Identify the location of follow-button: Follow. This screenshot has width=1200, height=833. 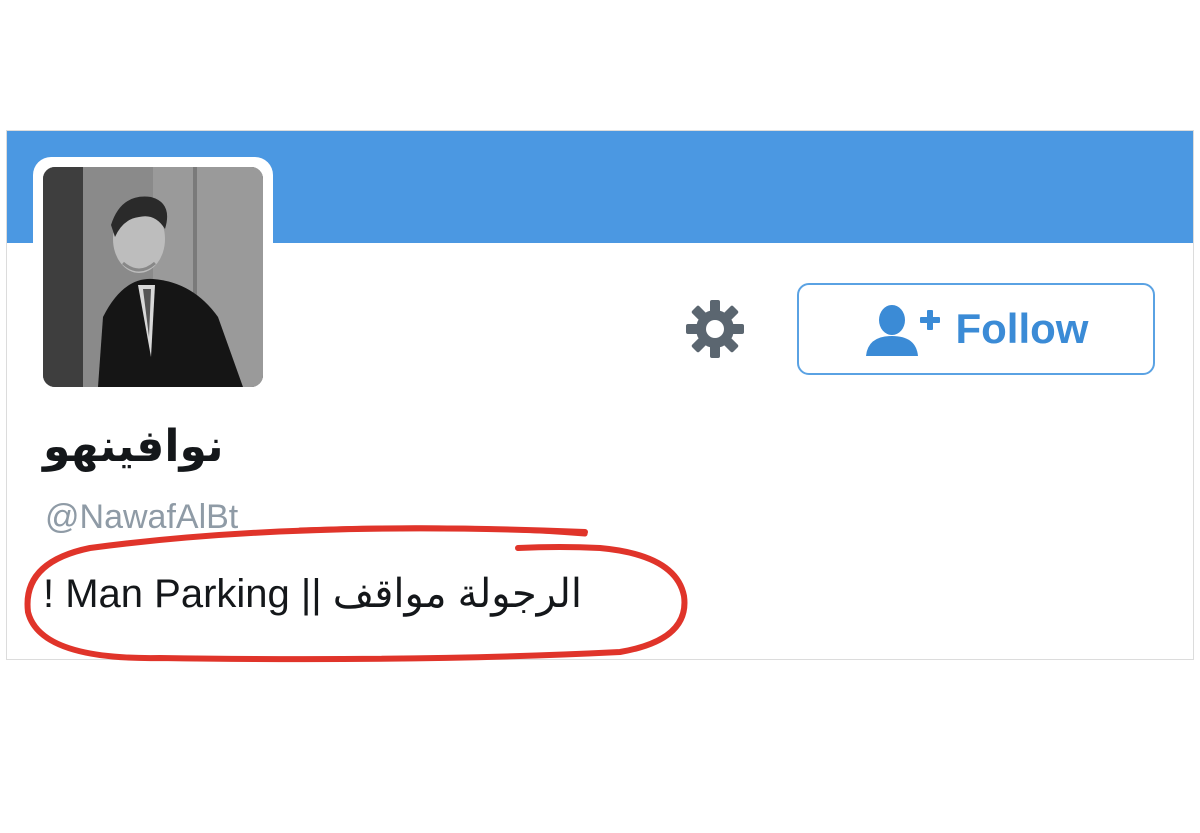
(976, 329).